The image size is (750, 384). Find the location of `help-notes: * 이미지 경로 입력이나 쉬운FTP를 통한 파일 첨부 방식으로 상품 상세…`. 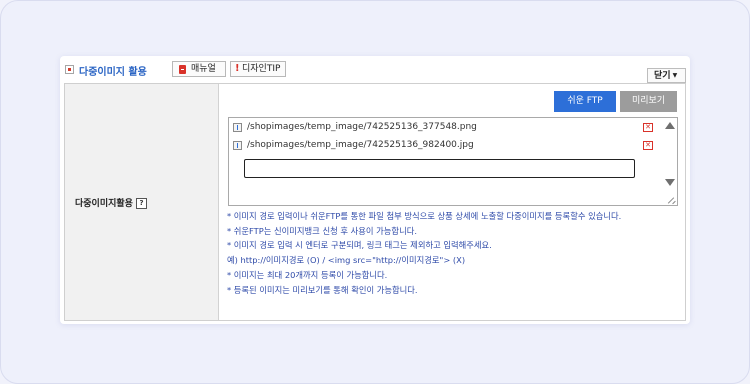

help-notes: * 이미지 경로 입력이나 쉬운FTP를 통한 파일 첨부 방식으로 상품 상세… is located at coordinates (455, 253).